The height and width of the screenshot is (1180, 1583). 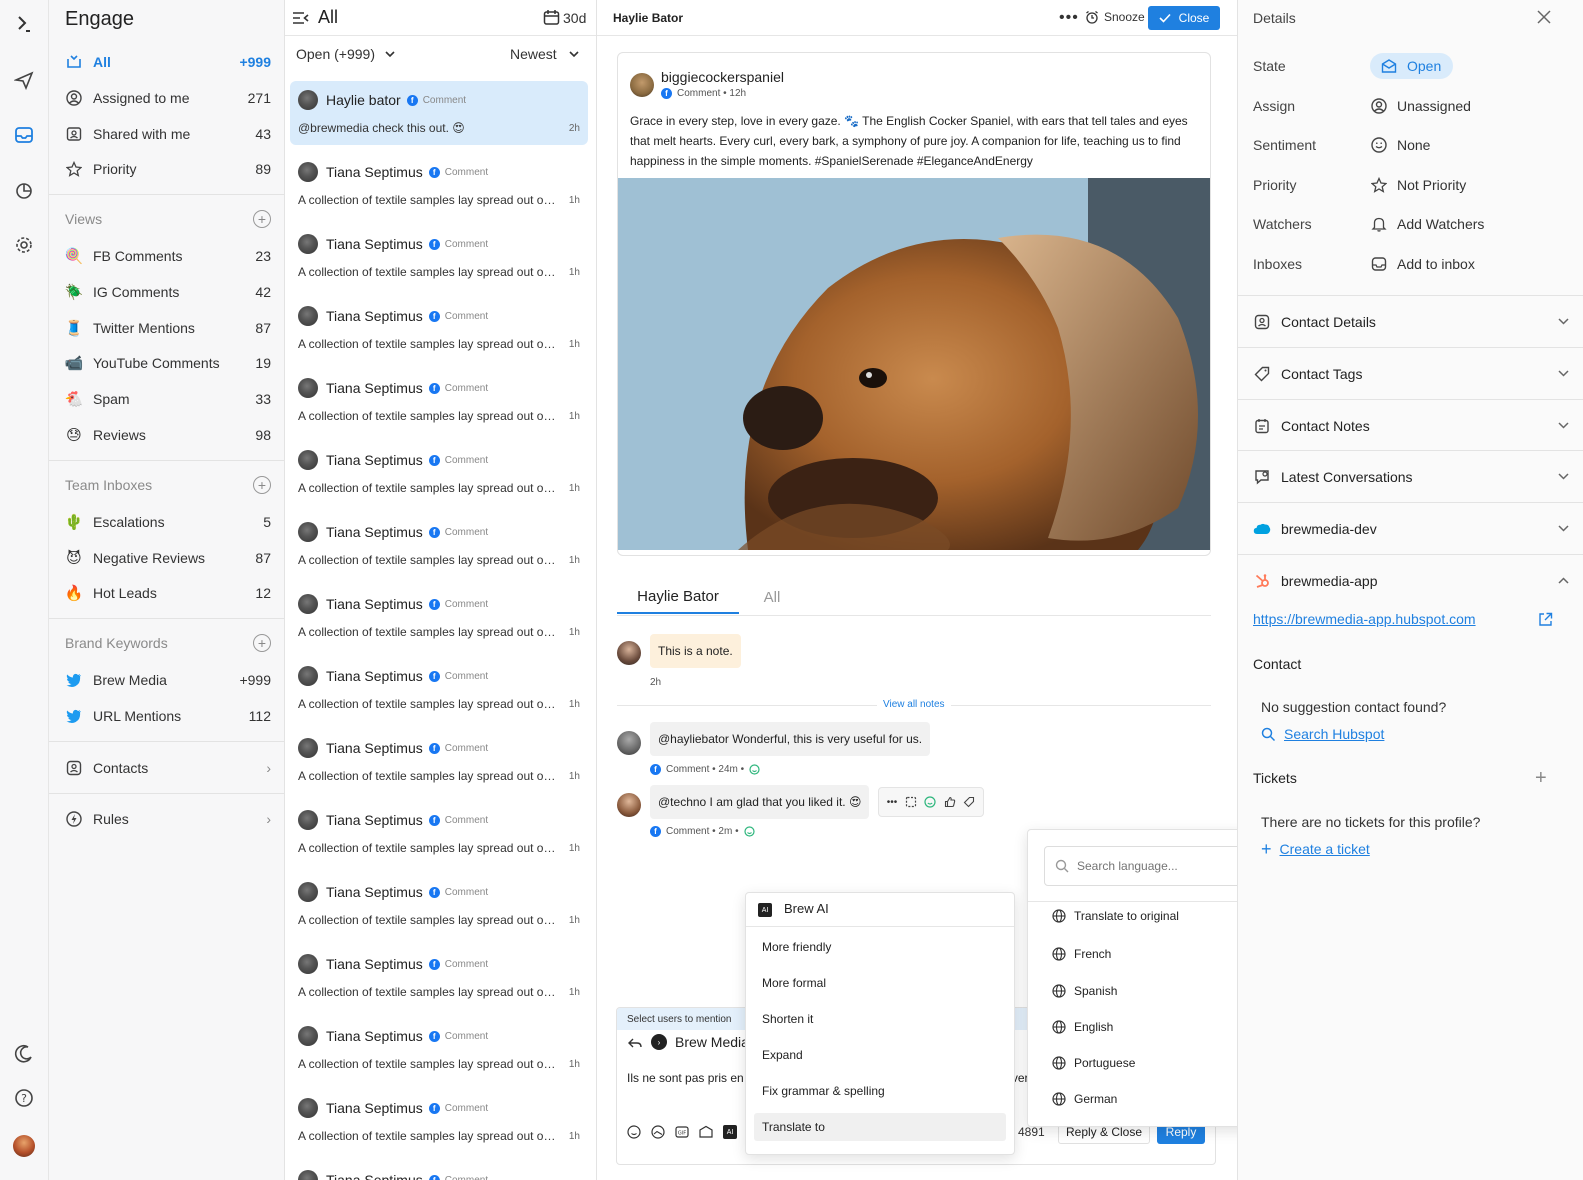 What do you see at coordinates (1152, 1063) in the screenshot?
I see `language-option-portuguese: Portuguese` at bounding box center [1152, 1063].